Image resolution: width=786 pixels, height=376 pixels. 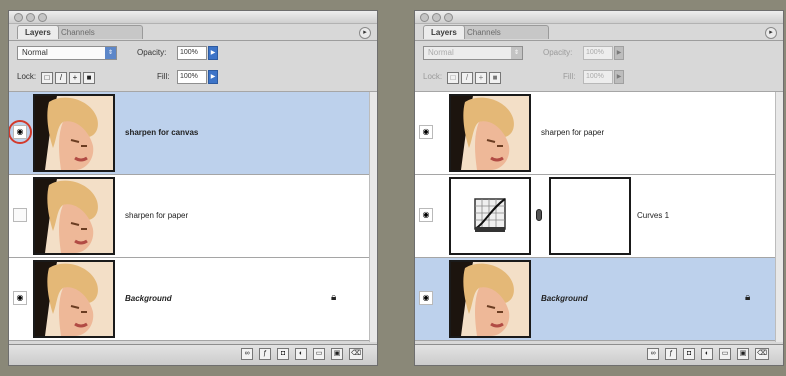 What do you see at coordinates (20, 215) in the screenshot?
I see `visibility-toggle: ◉` at bounding box center [20, 215].